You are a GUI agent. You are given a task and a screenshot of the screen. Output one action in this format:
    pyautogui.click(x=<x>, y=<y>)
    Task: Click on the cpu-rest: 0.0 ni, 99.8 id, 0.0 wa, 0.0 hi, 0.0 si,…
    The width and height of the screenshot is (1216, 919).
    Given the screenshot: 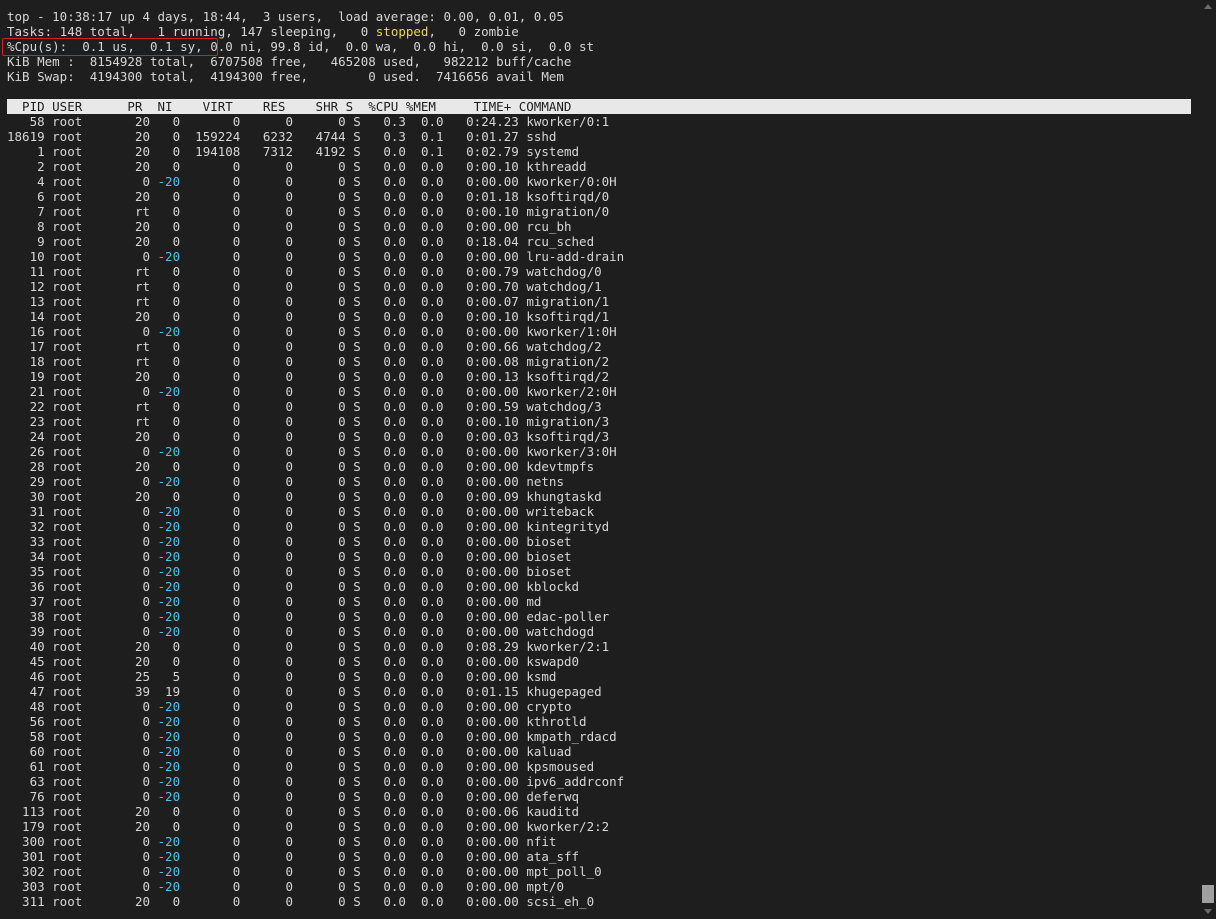 What is the action you would take?
    pyautogui.click(x=398, y=46)
    